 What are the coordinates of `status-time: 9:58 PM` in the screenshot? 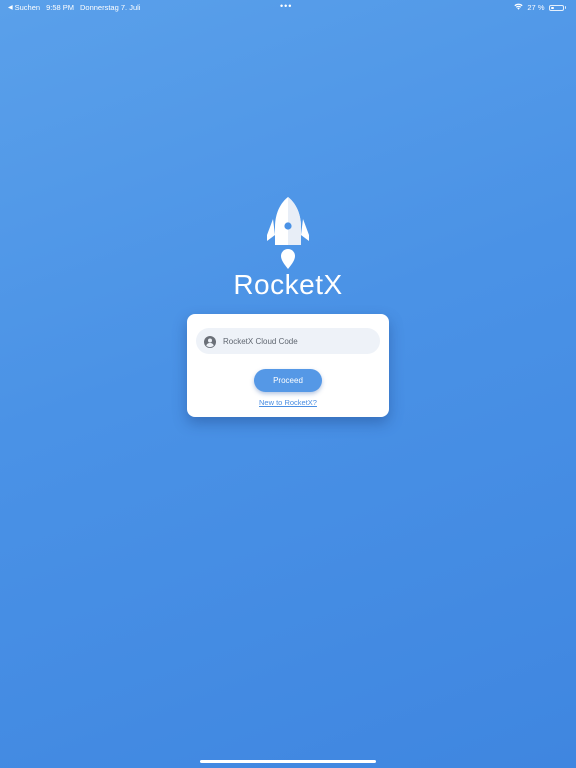 It's located at (60, 7).